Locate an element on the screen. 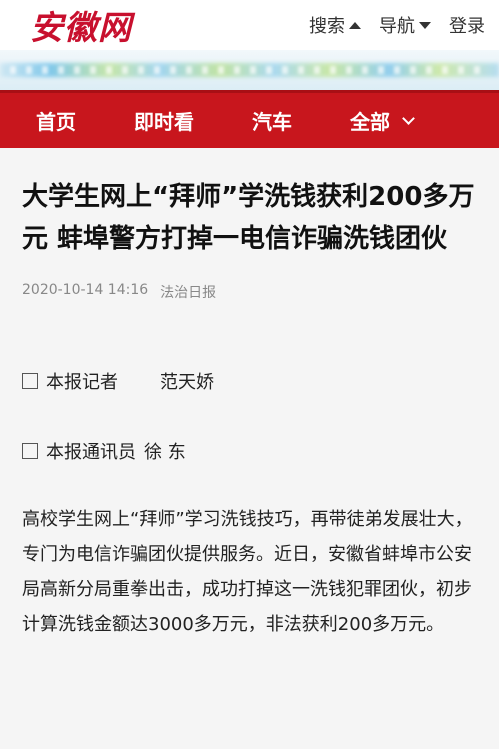 This screenshot has width=499, height=749. article-title: 大学生网上“拜师”学洗钱获利200多万元 蚌埠警方打掉一电信诈骗洗钱团伙 is located at coordinates (248, 218).